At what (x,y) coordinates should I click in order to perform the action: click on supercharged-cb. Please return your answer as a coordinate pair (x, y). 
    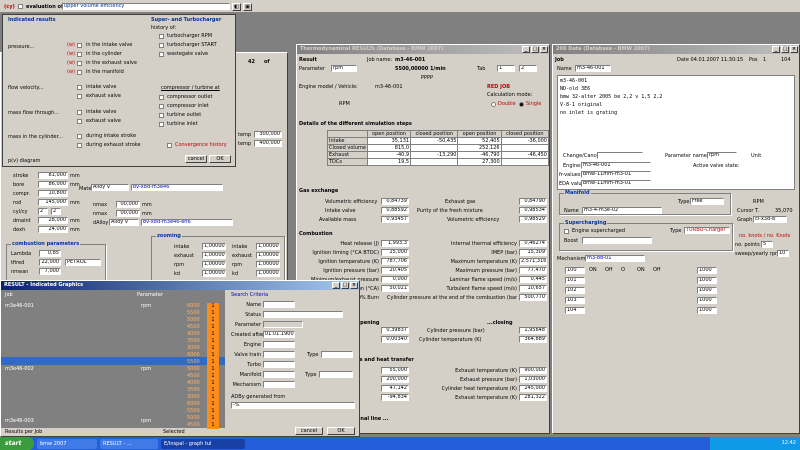
    Looking at the image, I should click on (566, 231).